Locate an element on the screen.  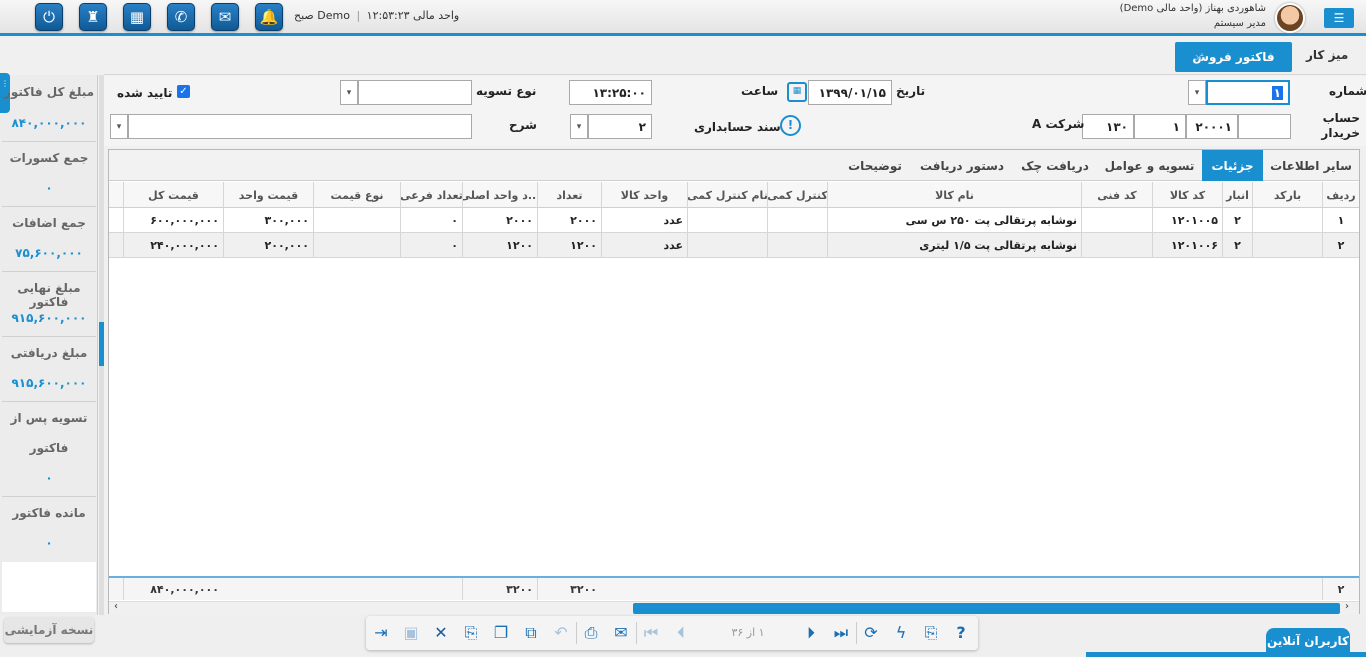
help-icon: ? is located at coordinates (961, 633).